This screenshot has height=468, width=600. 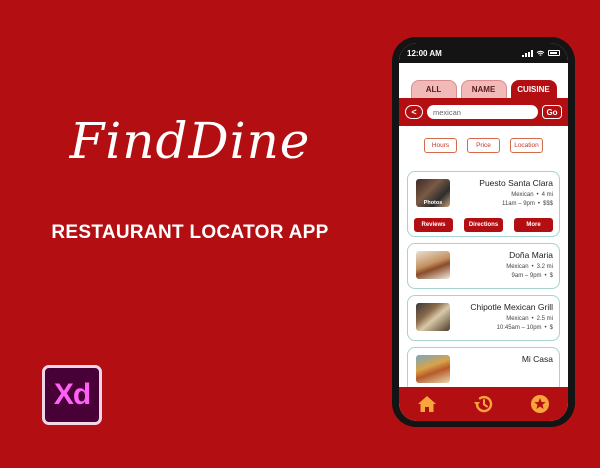 I want to click on directions-button: Directions, so click(x=483, y=225).